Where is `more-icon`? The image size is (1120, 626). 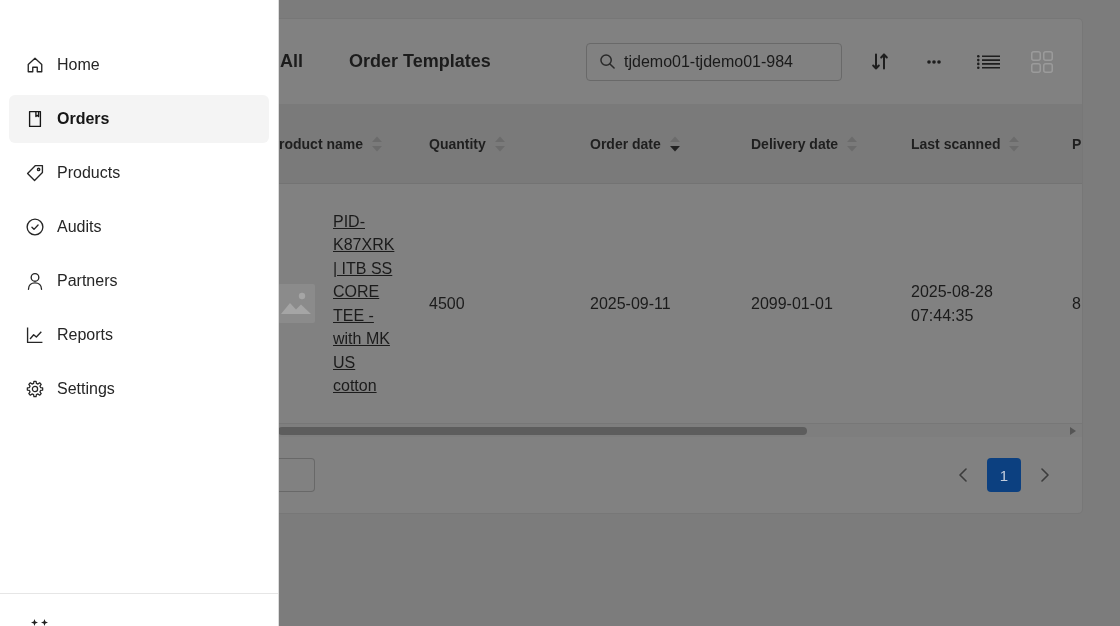
more-icon is located at coordinates (934, 61).